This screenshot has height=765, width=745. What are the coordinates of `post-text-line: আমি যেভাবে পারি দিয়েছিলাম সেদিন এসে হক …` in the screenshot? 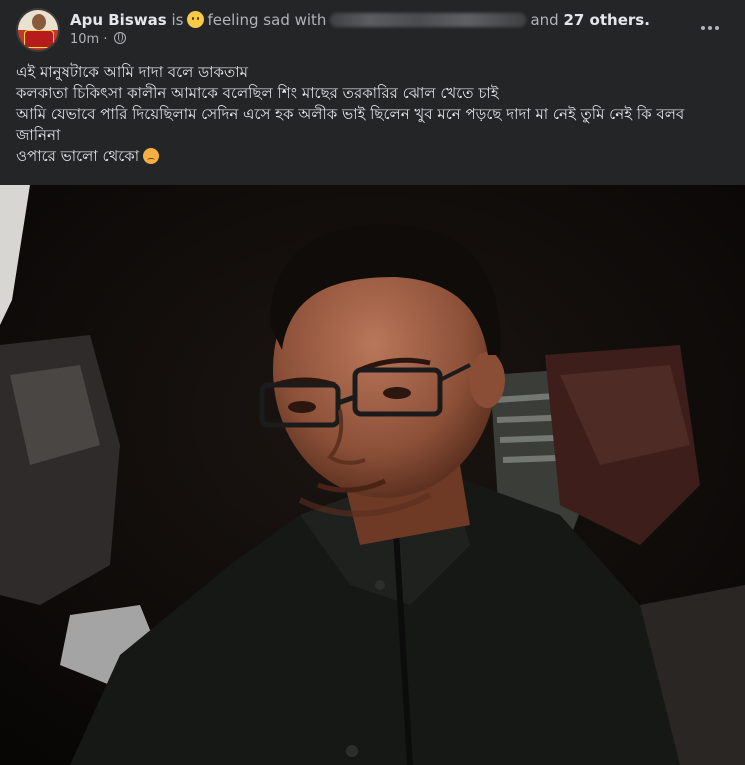 It's located at (350, 124).